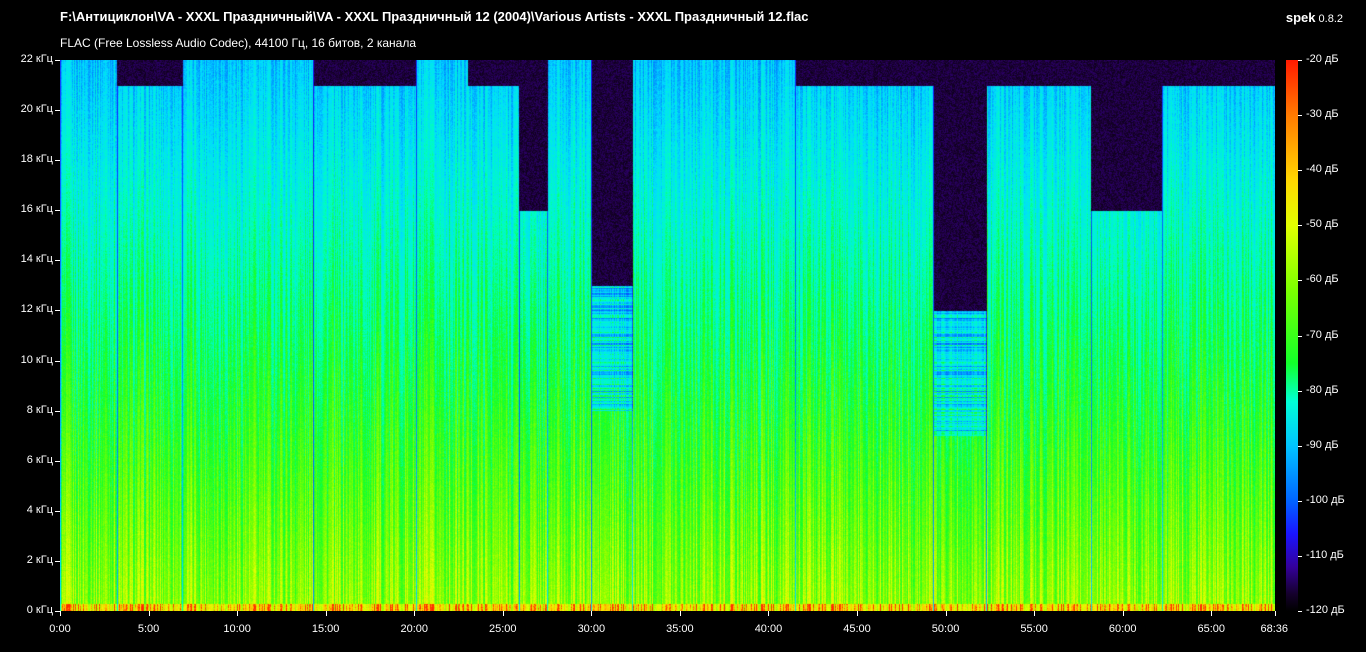  Describe the element at coordinates (1322, 114) in the screenshot. I see `color-tick-label: -30 дБ` at that location.